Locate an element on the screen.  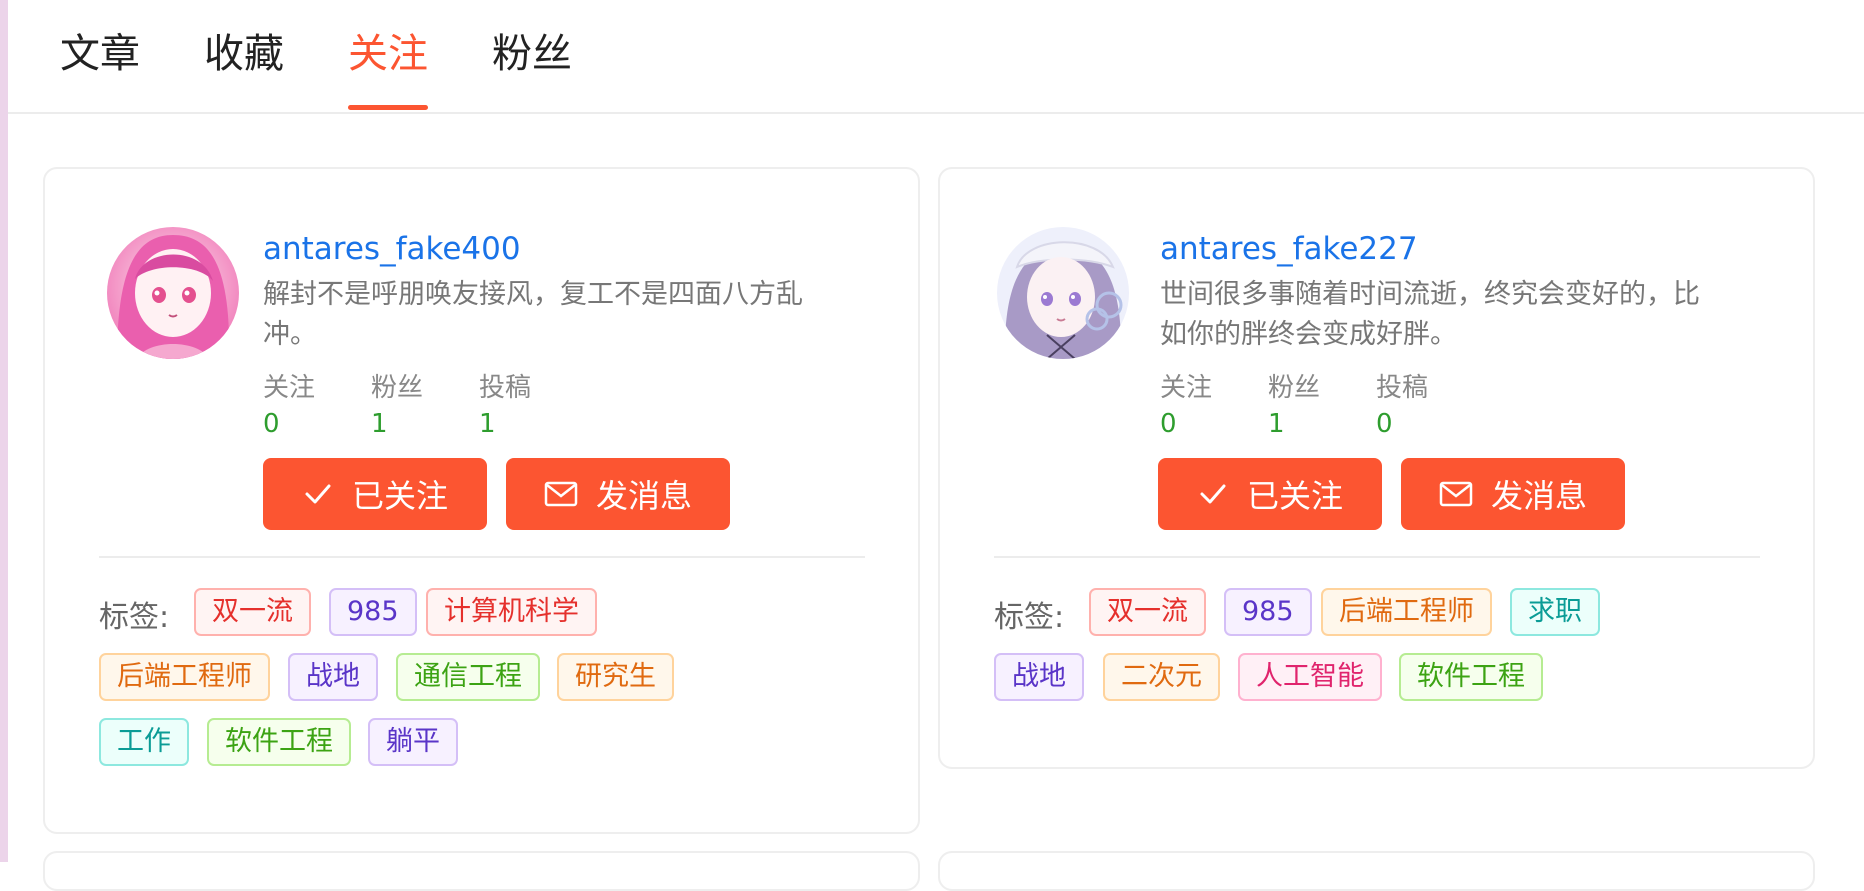
profile-tabs: 文章 收藏 关注 粉丝 is located at coordinates (936, 57).